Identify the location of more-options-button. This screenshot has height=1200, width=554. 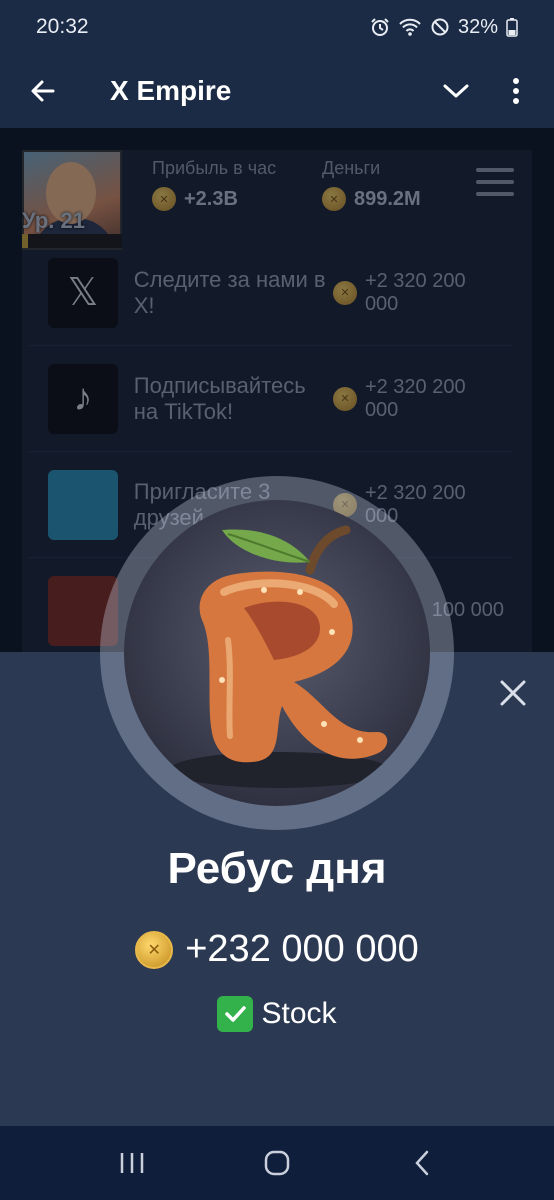
(516, 91).